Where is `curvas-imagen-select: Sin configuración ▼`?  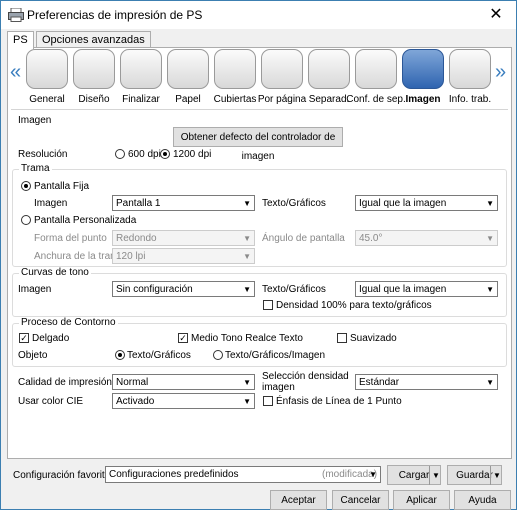
curvas-imagen-select: Sin configuración ▼ is located at coordinates (183, 289).